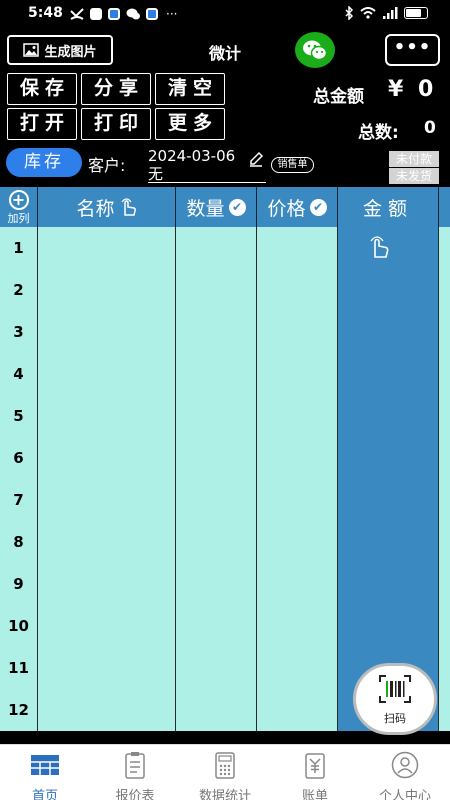 This screenshot has height=800, width=450. I want to click on menu-more-button: •••, so click(412, 50).